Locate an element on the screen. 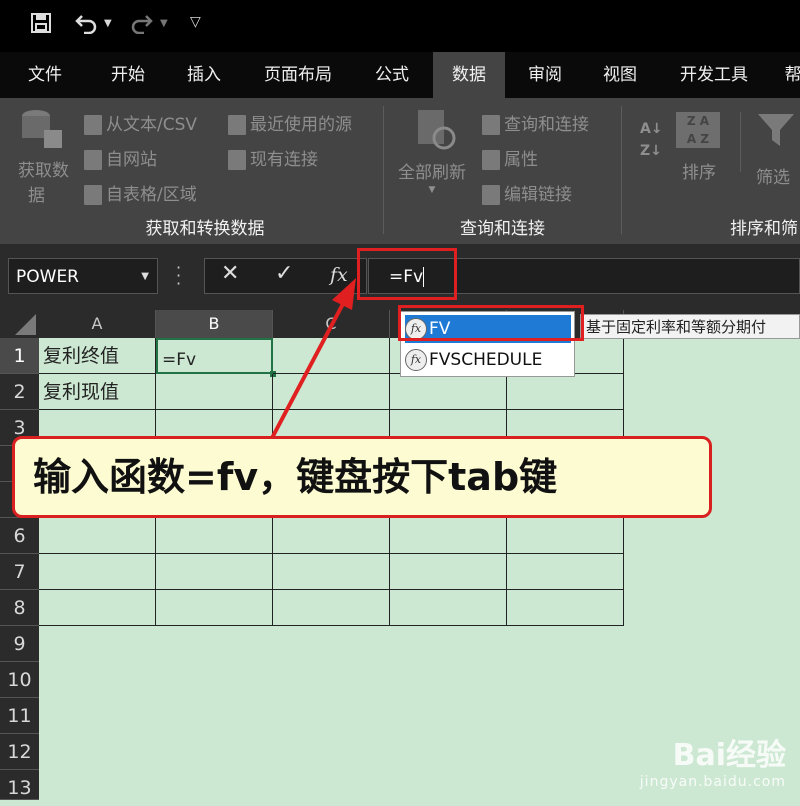 The width and height of the screenshot is (800, 806). watermark-url: jingyan.baidu.com is located at coordinates (712, 782).